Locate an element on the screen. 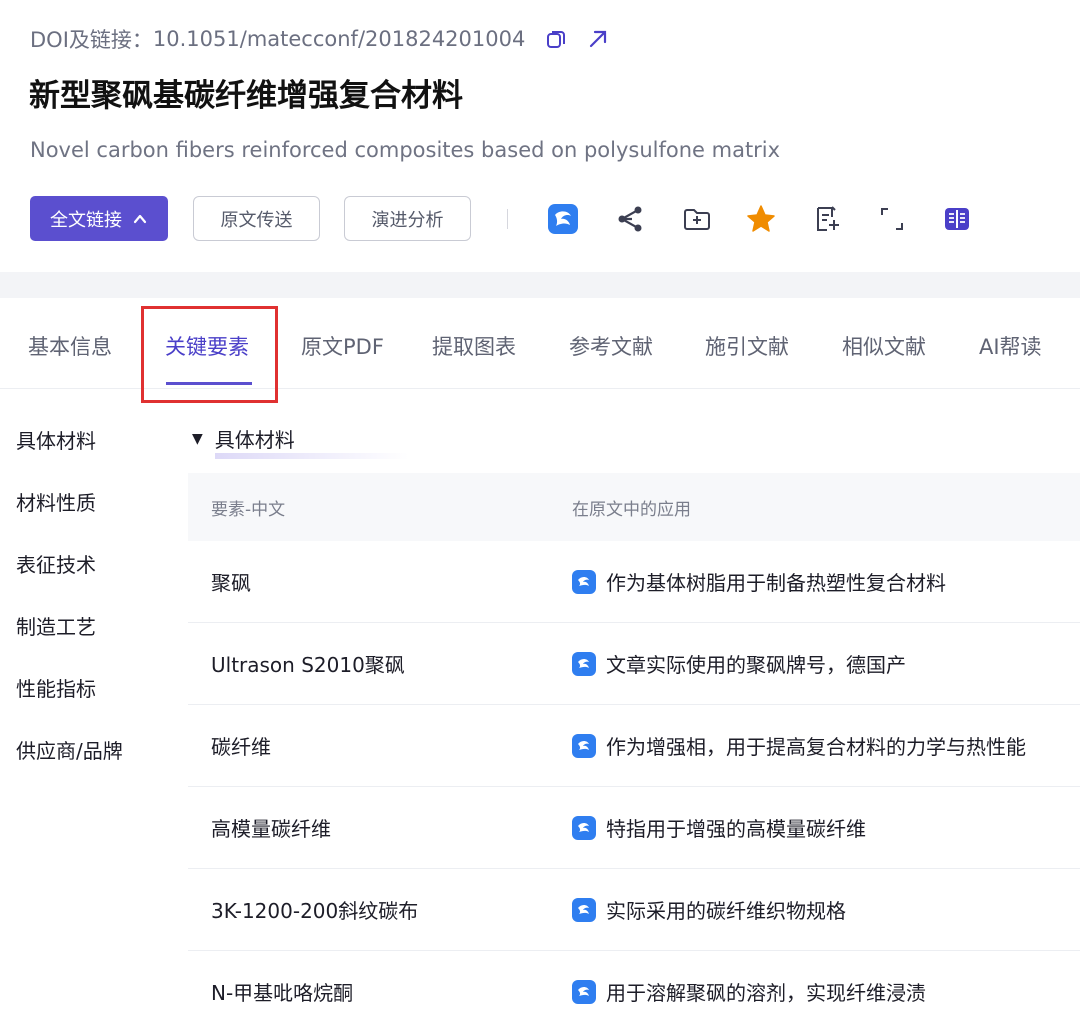  application-cell: 特指用于增强的高模量碳纤维 is located at coordinates (719, 827).